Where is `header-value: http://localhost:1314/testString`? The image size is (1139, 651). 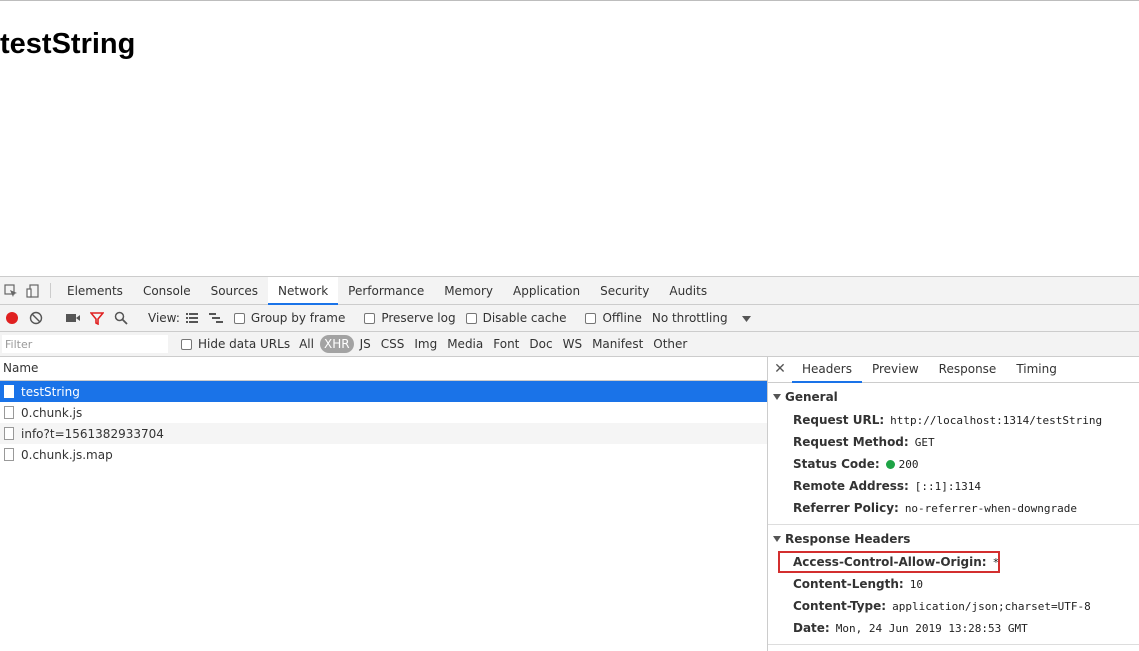
header-value: http://localhost:1314/testString is located at coordinates (996, 420).